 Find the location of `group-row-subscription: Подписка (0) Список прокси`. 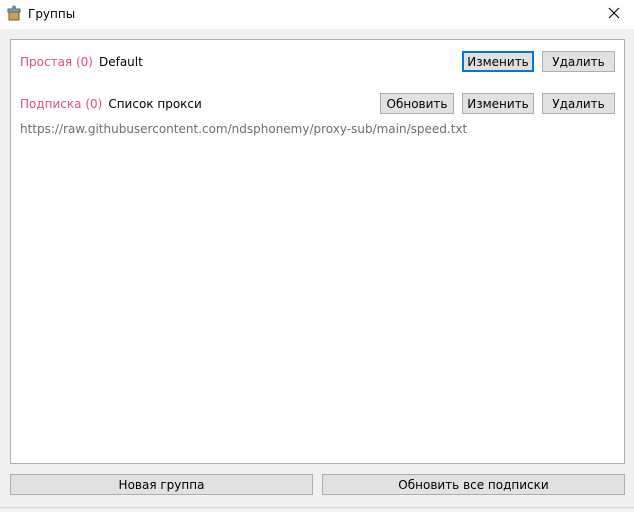

group-row-subscription: Подписка (0) Список прокси is located at coordinates (111, 104).